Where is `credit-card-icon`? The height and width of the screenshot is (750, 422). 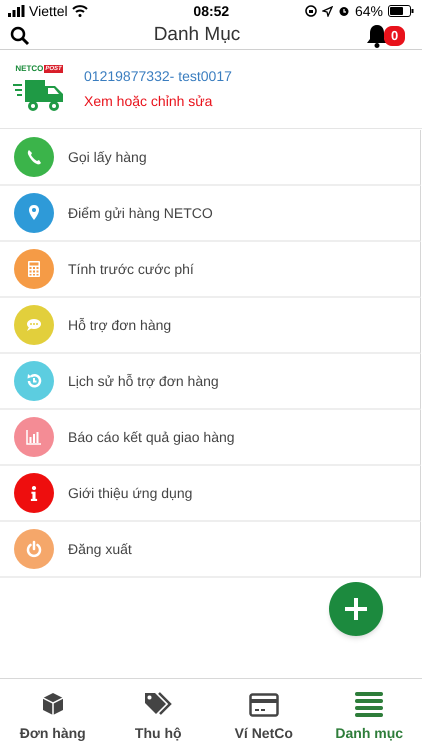 credit-card-icon is located at coordinates (263, 705).